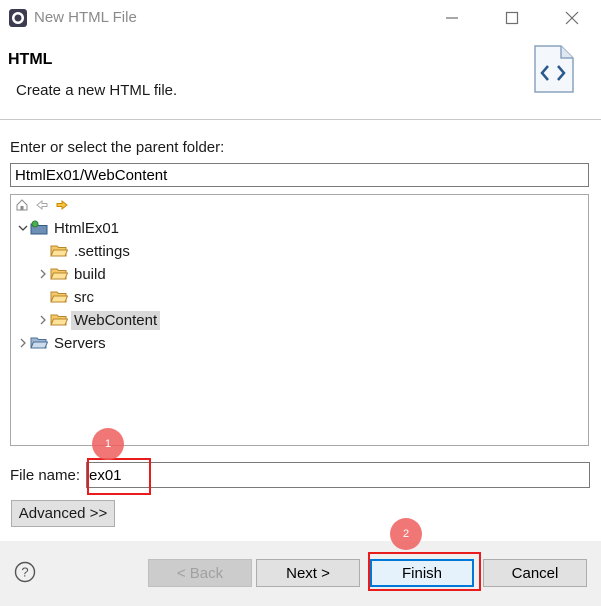 The height and width of the screenshot is (606, 601). I want to click on help-glyph: ?, so click(24, 572).